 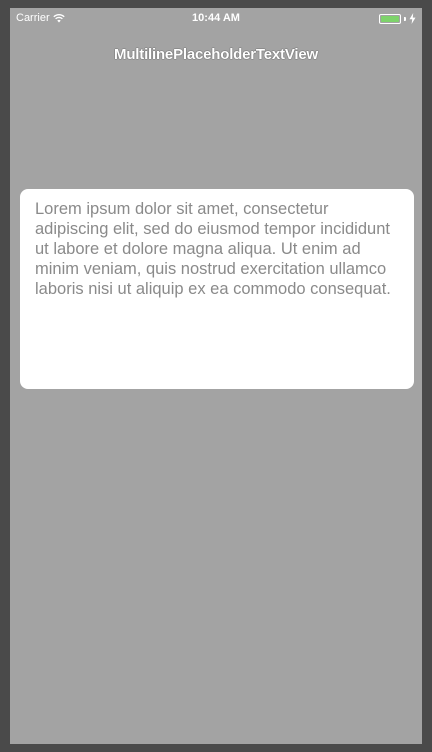 What do you see at coordinates (412, 18) in the screenshot?
I see `charging-icon` at bounding box center [412, 18].